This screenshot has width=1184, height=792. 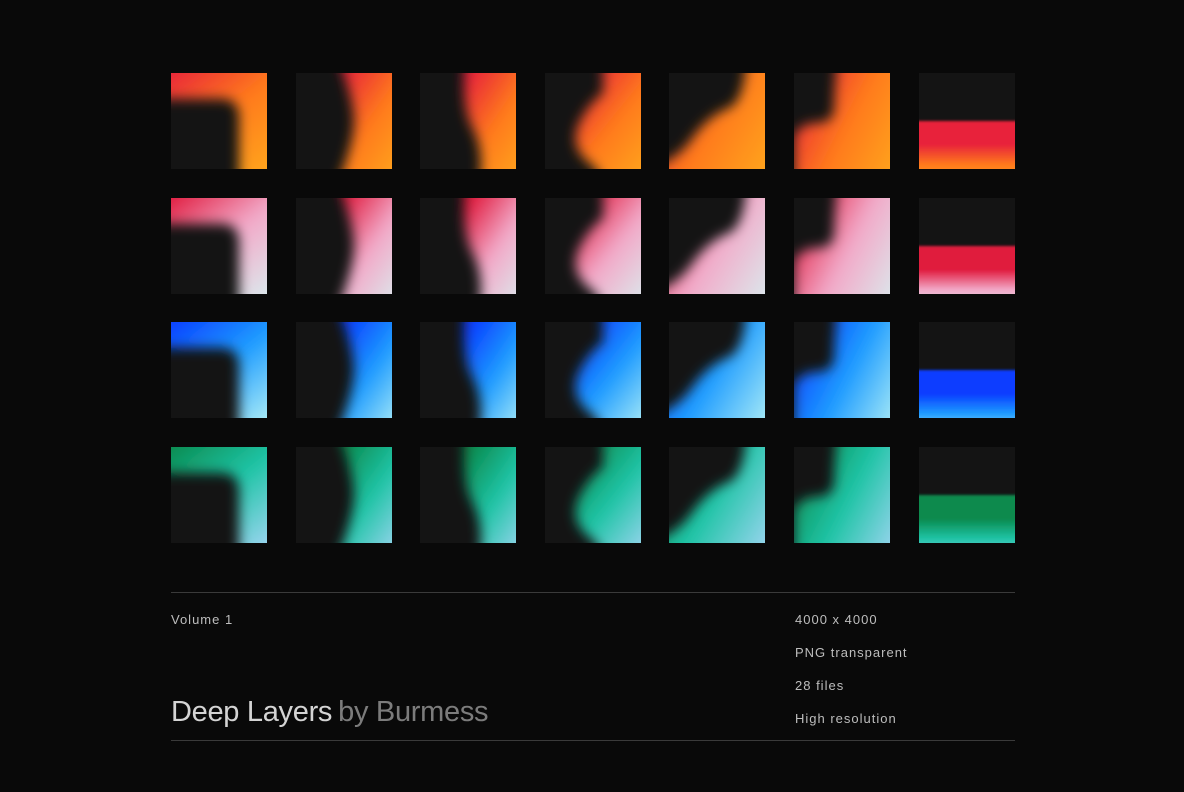 What do you see at coordinates (967, 246) in the screenshot?
I see `gradient-tile-pink-horizon-band` at bounding box center [967, 246].